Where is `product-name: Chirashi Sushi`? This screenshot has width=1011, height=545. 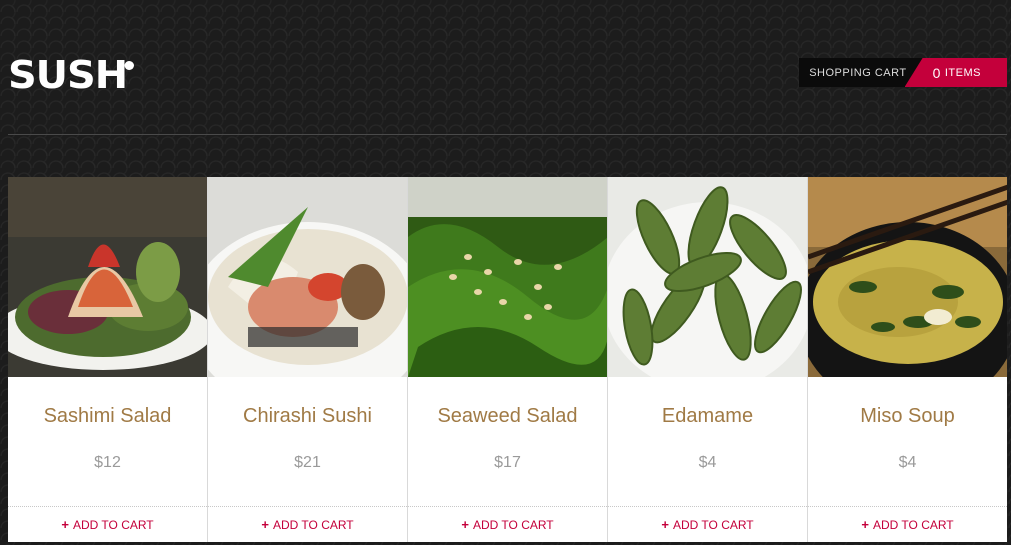 product-name: Chirashi Sushi is located at coordinates (307, 416).